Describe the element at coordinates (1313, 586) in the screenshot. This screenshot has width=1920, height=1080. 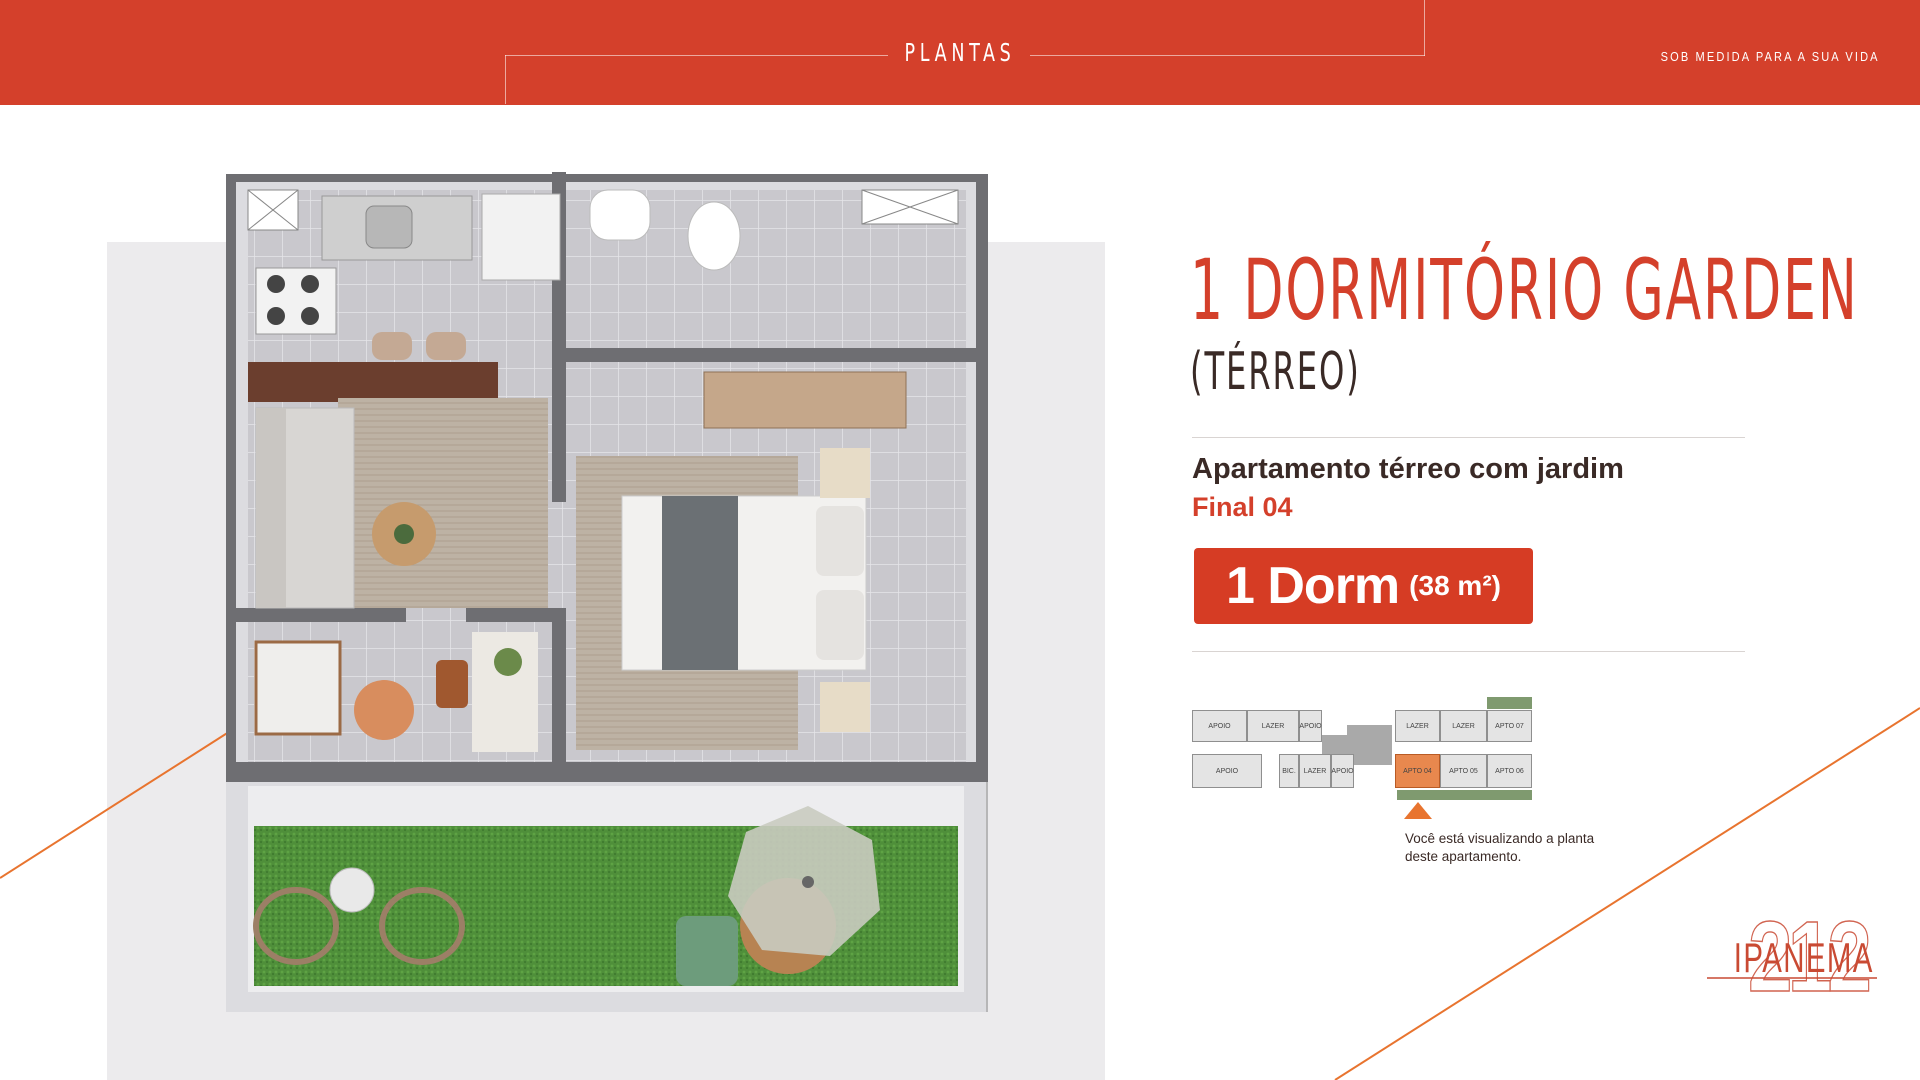
I see `dorm-badge-label: 1 Dorm` at that location.